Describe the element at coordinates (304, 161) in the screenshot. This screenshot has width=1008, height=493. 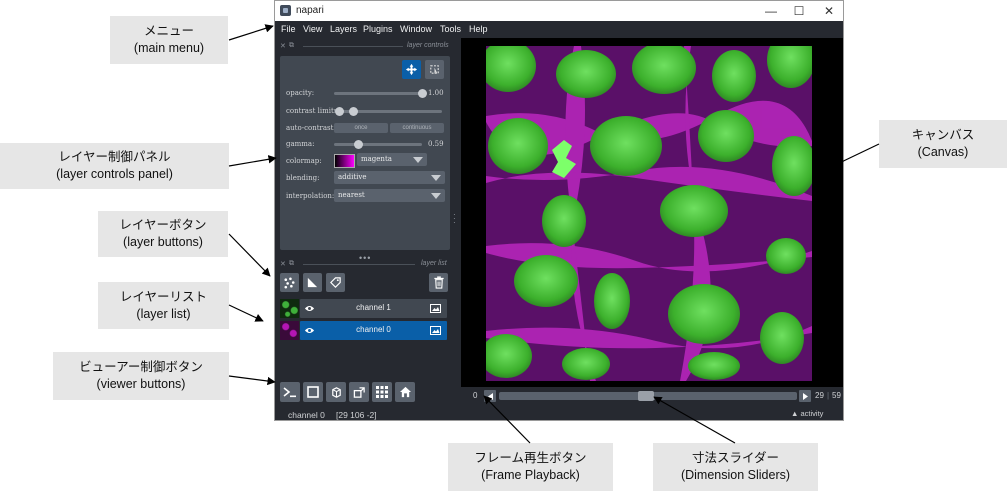
I see `colormap-label: colormap:` at that location.